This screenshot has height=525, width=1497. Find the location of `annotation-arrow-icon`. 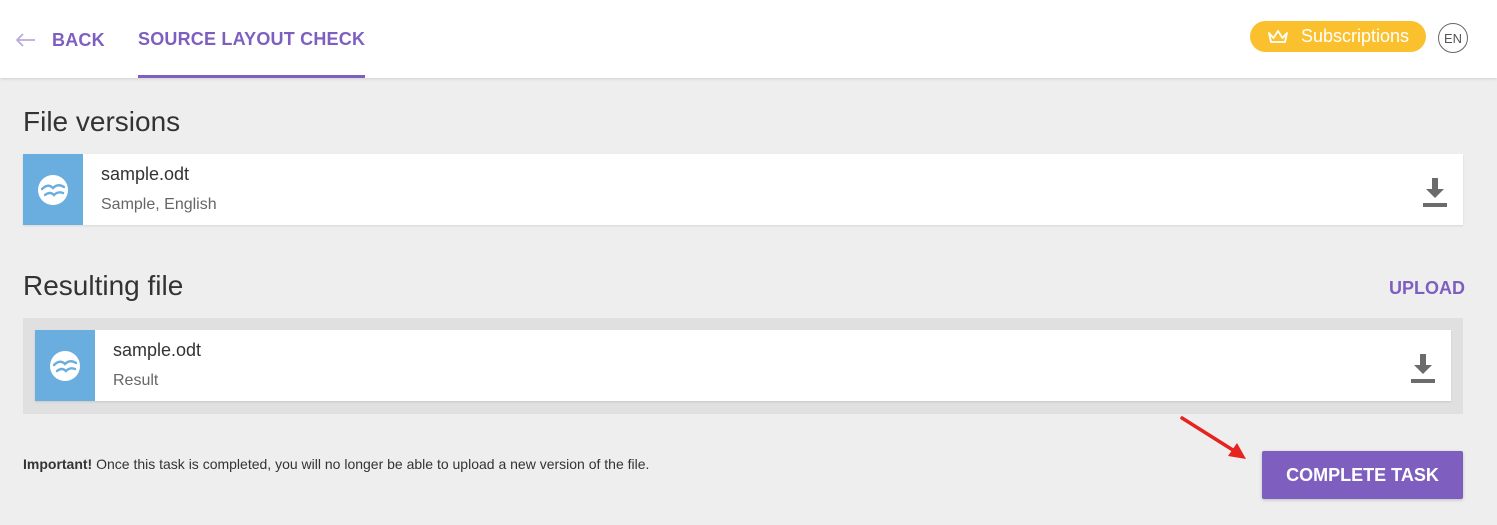

annotation-arrow-icon is located at coordinates (1213, 437).